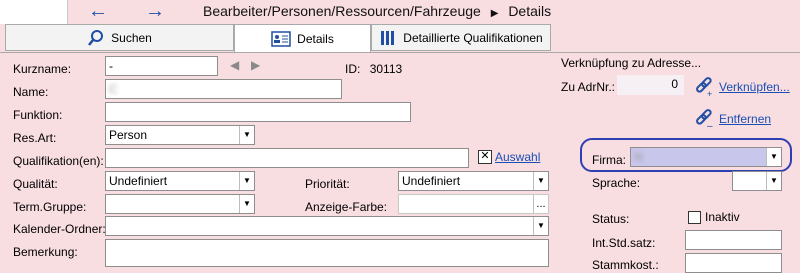  I want to click on forward-arrow-icon: →, so click(155, 11).